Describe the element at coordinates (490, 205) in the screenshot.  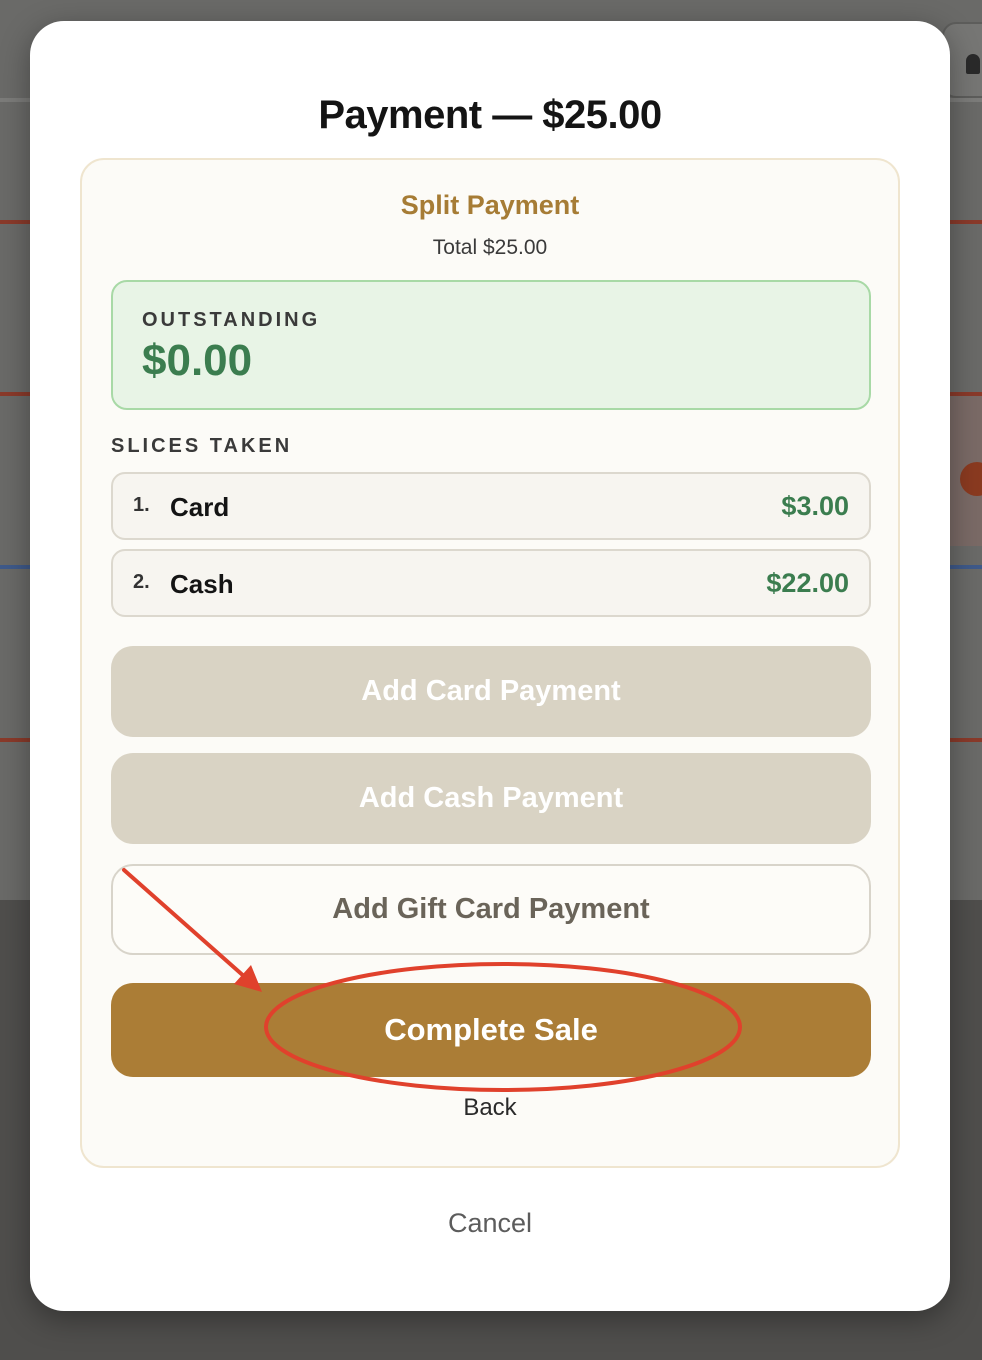
I see `split-payment-title: Split Payment` at that location.